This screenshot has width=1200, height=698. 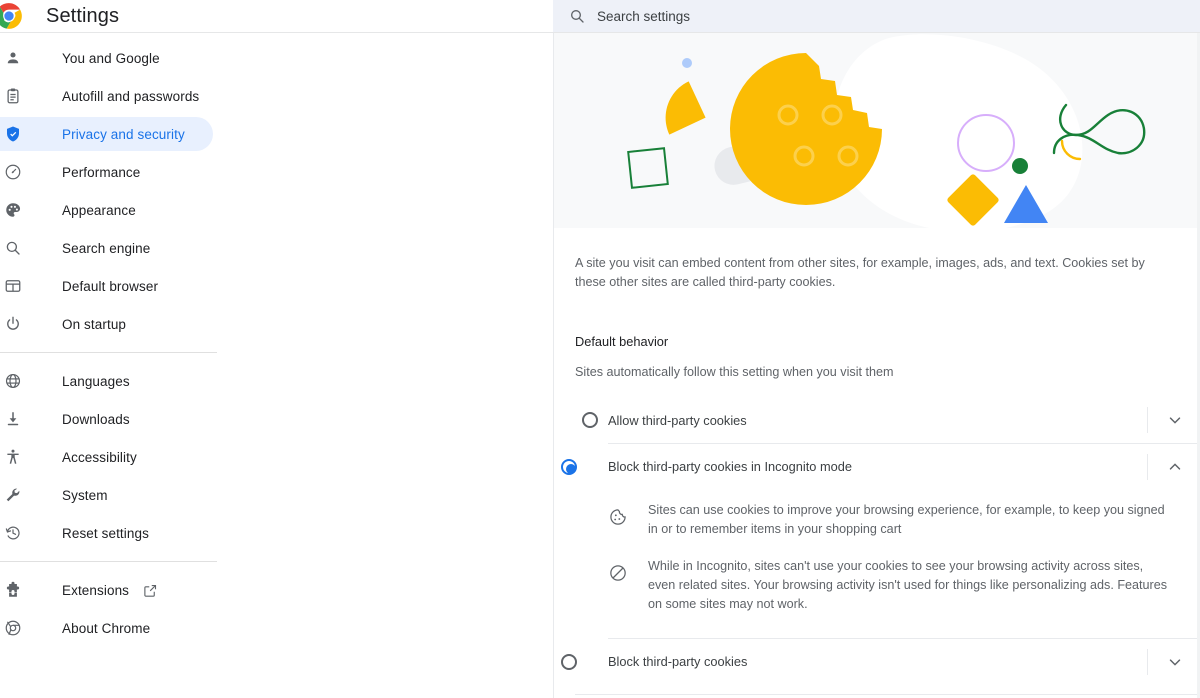 What do you see at coordinates (622, 341) in the screenshot?
I see `default-behavior-heading: Default behavior` at bounding box center [622, 341].